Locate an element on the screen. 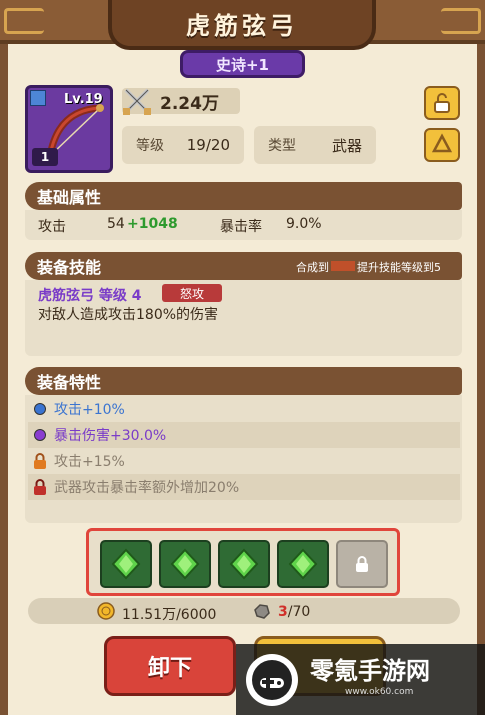 The image size is (485, 715). blue-dot-icon is located at coordinates (40, 409).